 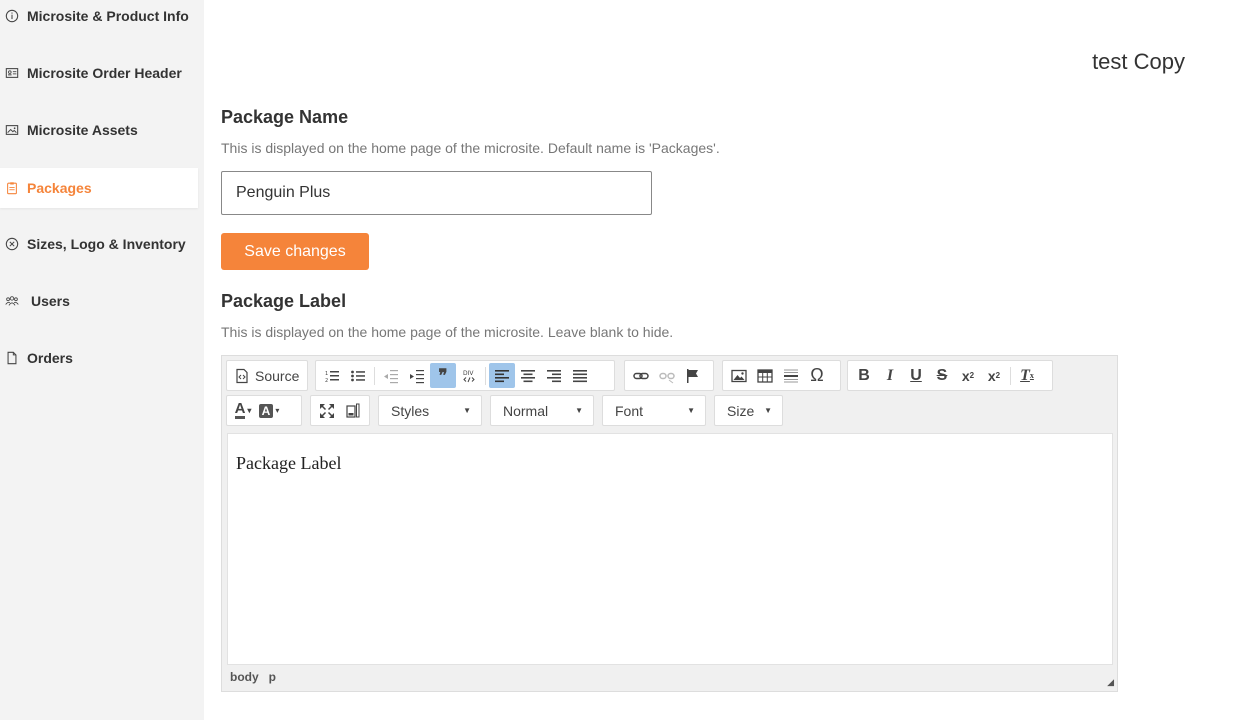 What do you see at coordinates (272, 677) in the screenshot?
I see `path-item-p: p` at bounding box center [272, 677].